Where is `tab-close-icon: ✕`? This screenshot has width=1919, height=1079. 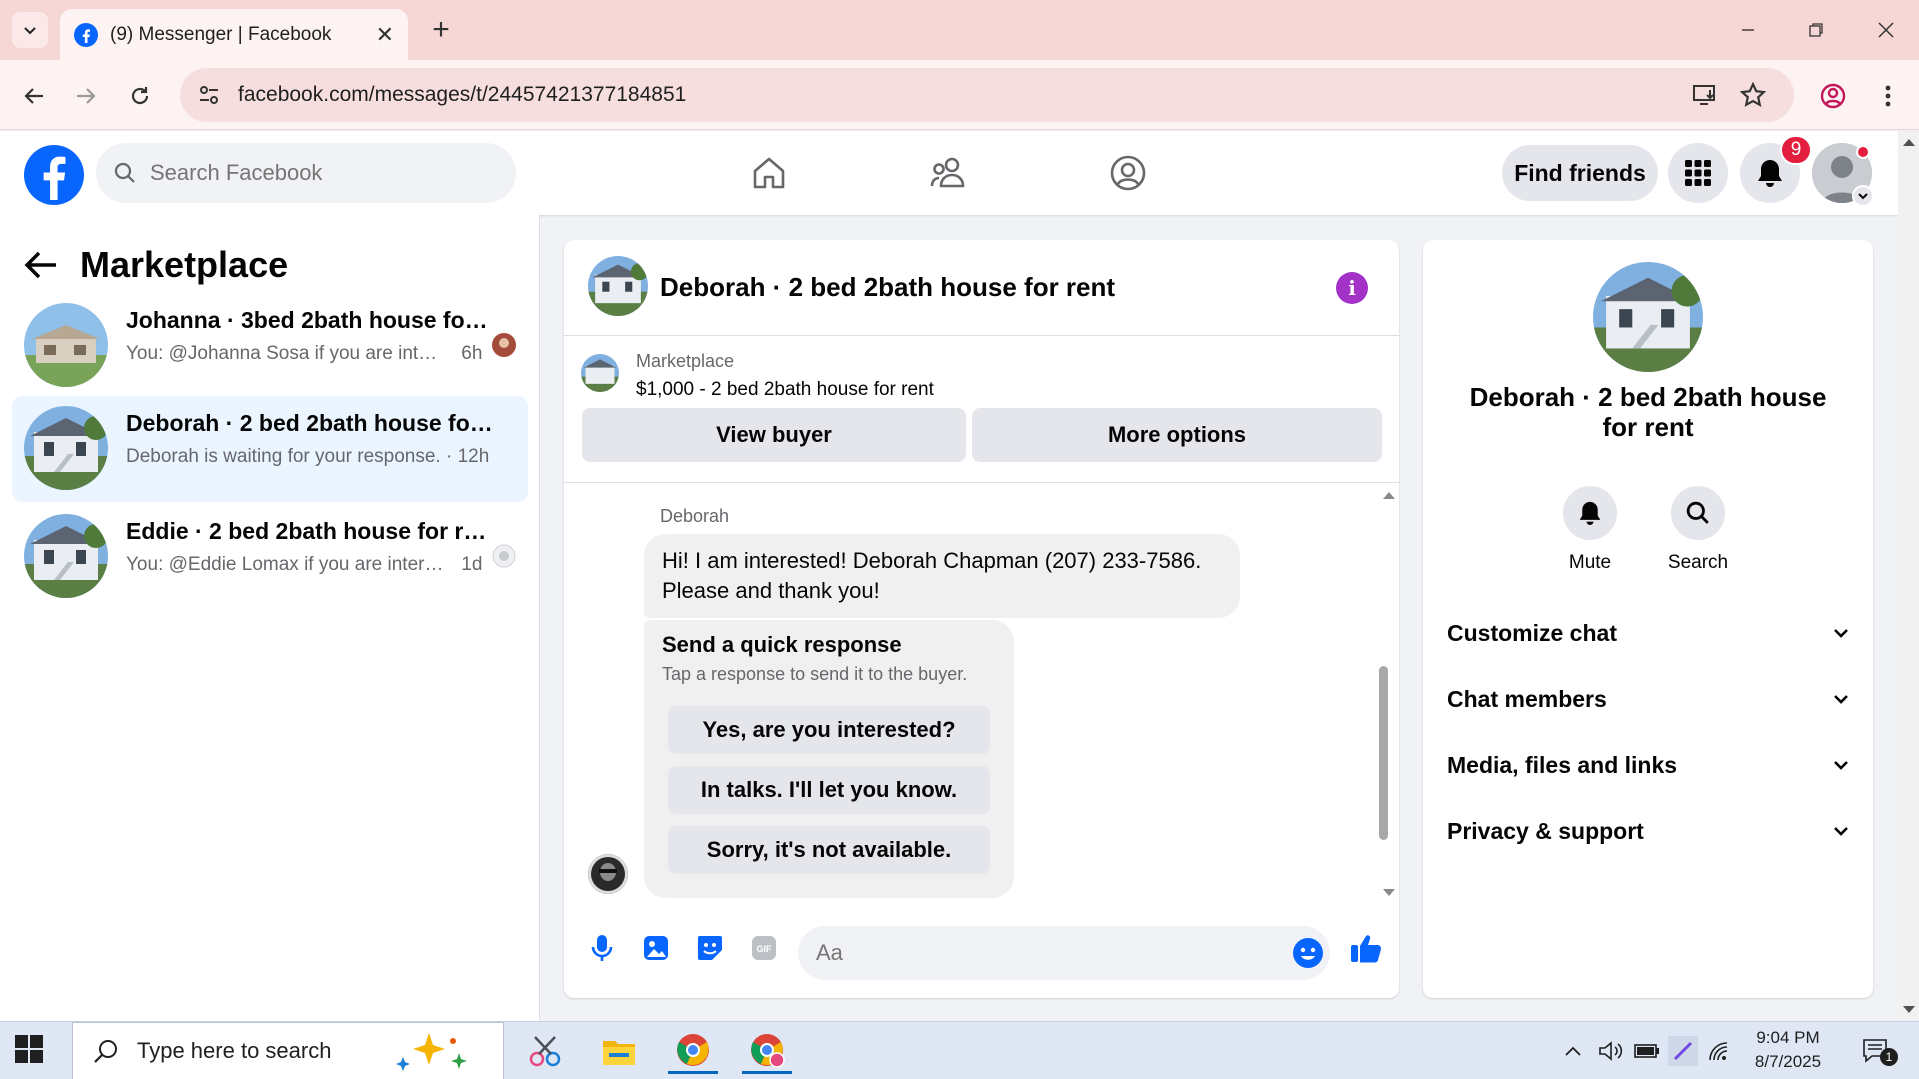 tab-close-icon: ✕ is located at coordinates (385, 35).